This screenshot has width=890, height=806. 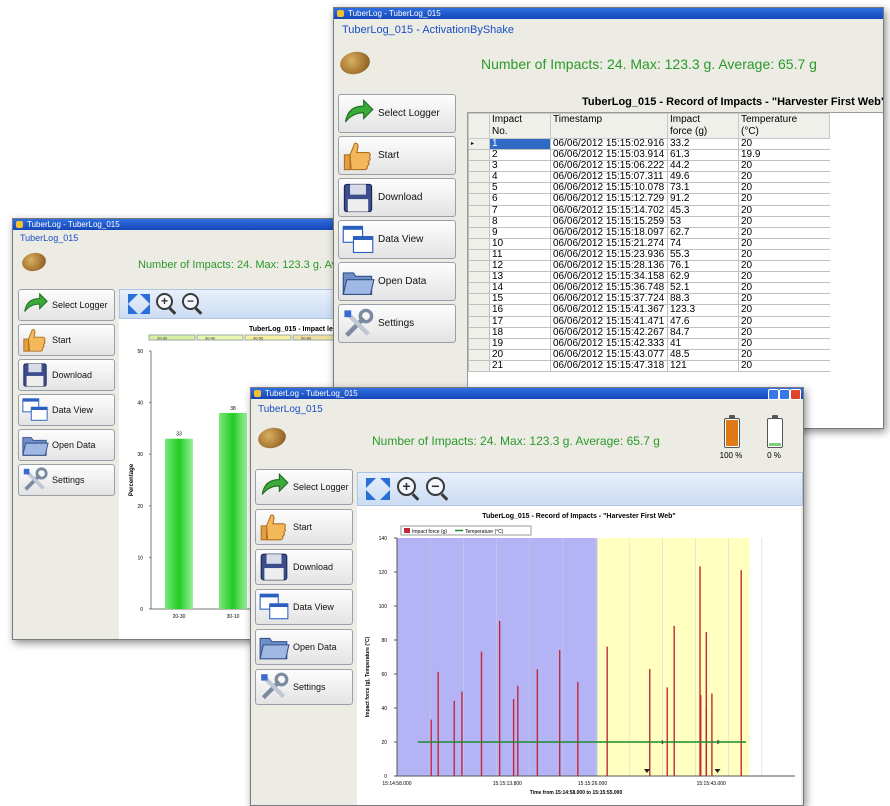 What do you see at coordinates (649, 366) in the screenshot?
I see `table-row: 21 06/06/2012 15:15:47.318 121 20` at bounding box center [649, 366].